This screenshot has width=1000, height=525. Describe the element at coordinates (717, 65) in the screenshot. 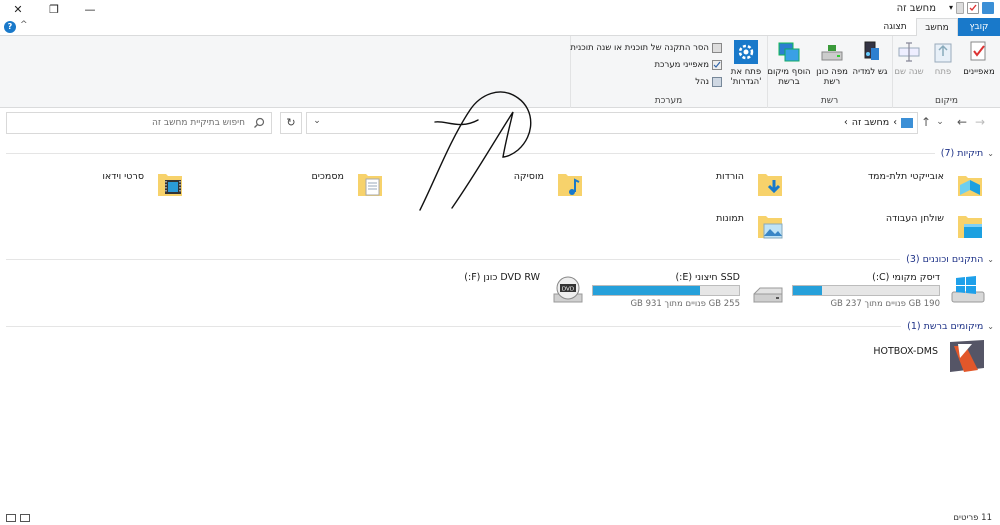

I see `system-properties-icon` at that location.